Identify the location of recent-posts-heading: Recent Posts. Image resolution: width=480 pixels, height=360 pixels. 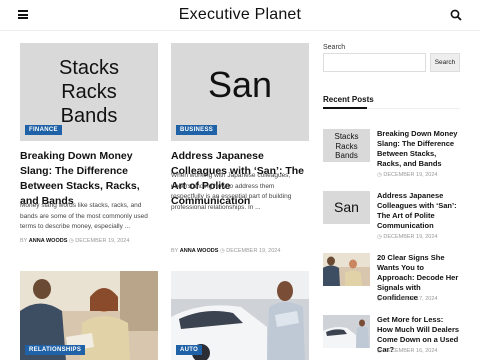
(348, 99).